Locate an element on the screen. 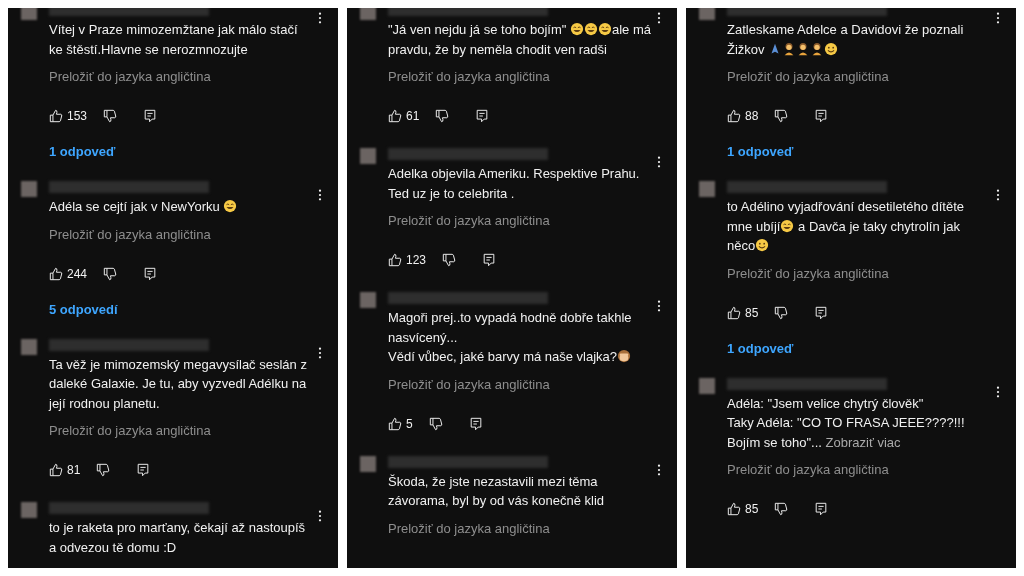 This screenshot has width=1024, height=576. show-more-link: Zobraziť viac is located at coordinates (863, 442).